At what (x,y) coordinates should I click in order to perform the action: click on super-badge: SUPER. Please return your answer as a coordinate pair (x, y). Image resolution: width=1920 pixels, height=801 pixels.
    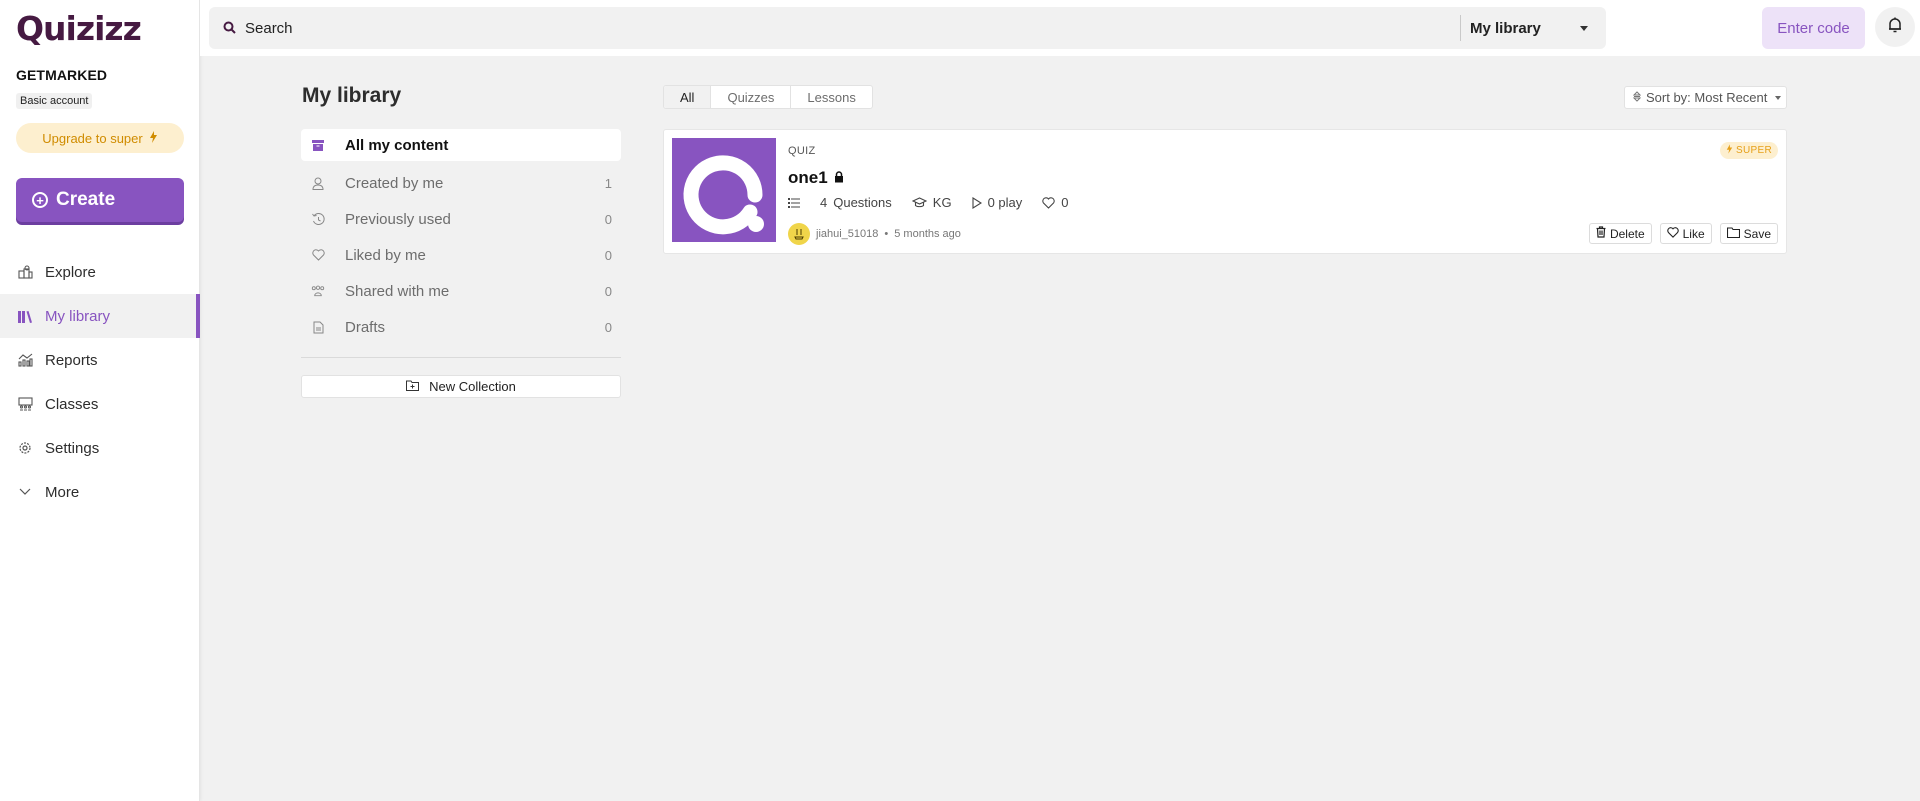
    Looking at the image, I should click on (1749, 150).